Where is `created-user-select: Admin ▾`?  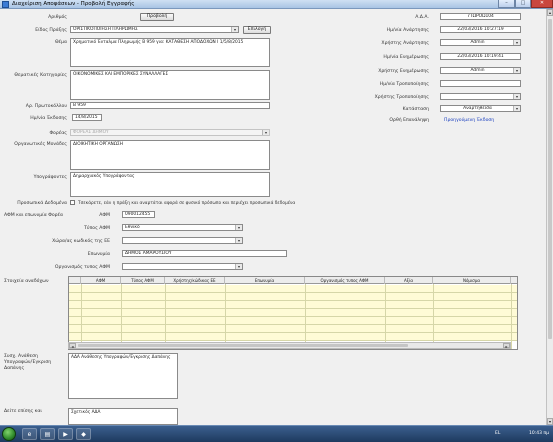
created-user-select: Admin ▾ is located at coordinates (480, 42).